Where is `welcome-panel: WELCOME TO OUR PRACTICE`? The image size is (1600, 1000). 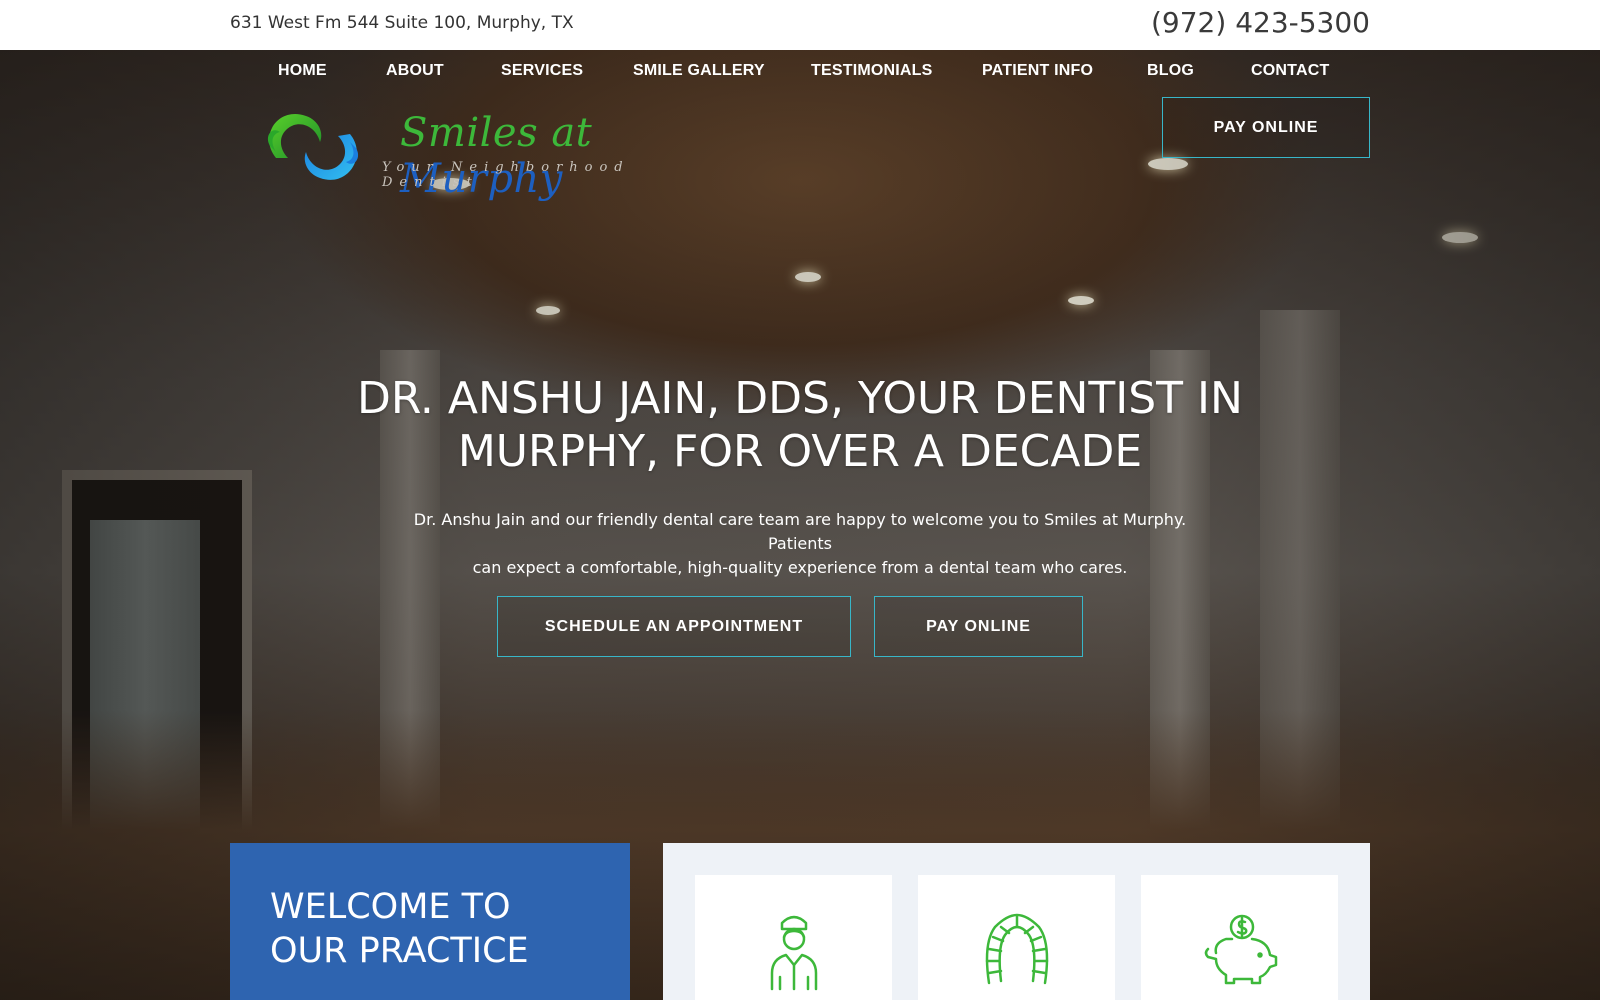 welcome-panel: WELCOME TO OUR PRACTICE is located at coordinates (430, 921).